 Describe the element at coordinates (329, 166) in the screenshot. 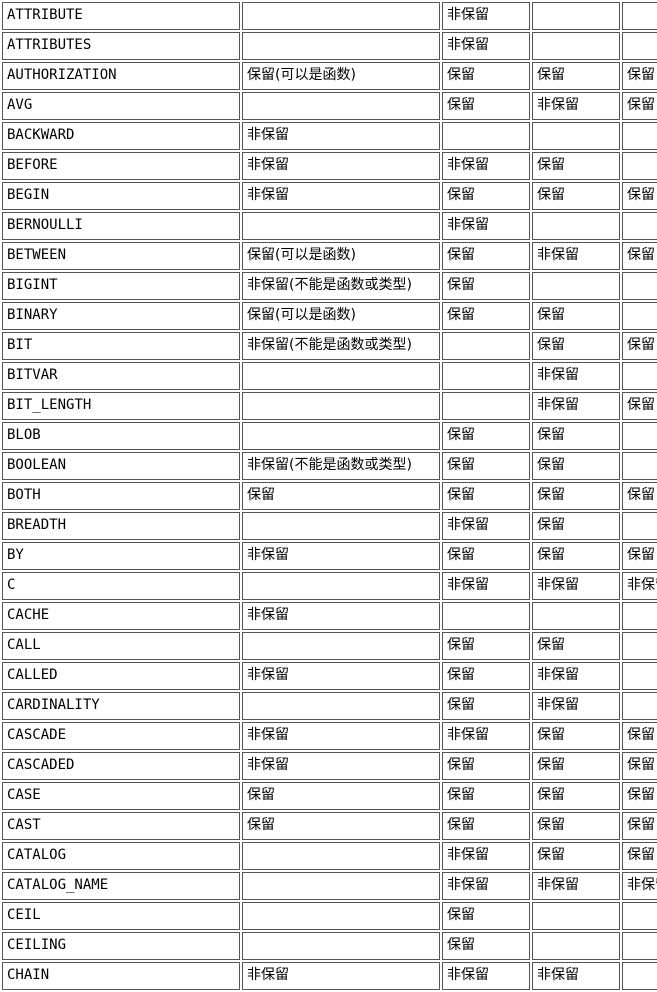

I see `table-row: BEFORE 非保留 非保留 保留` at that location.